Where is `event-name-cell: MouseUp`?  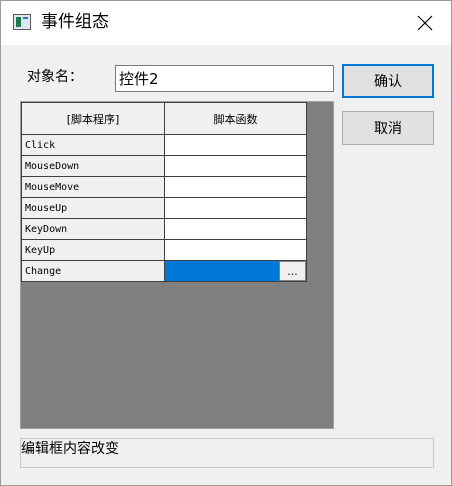 event-name-cell: MouseUp is located at coordinates (93, 208).